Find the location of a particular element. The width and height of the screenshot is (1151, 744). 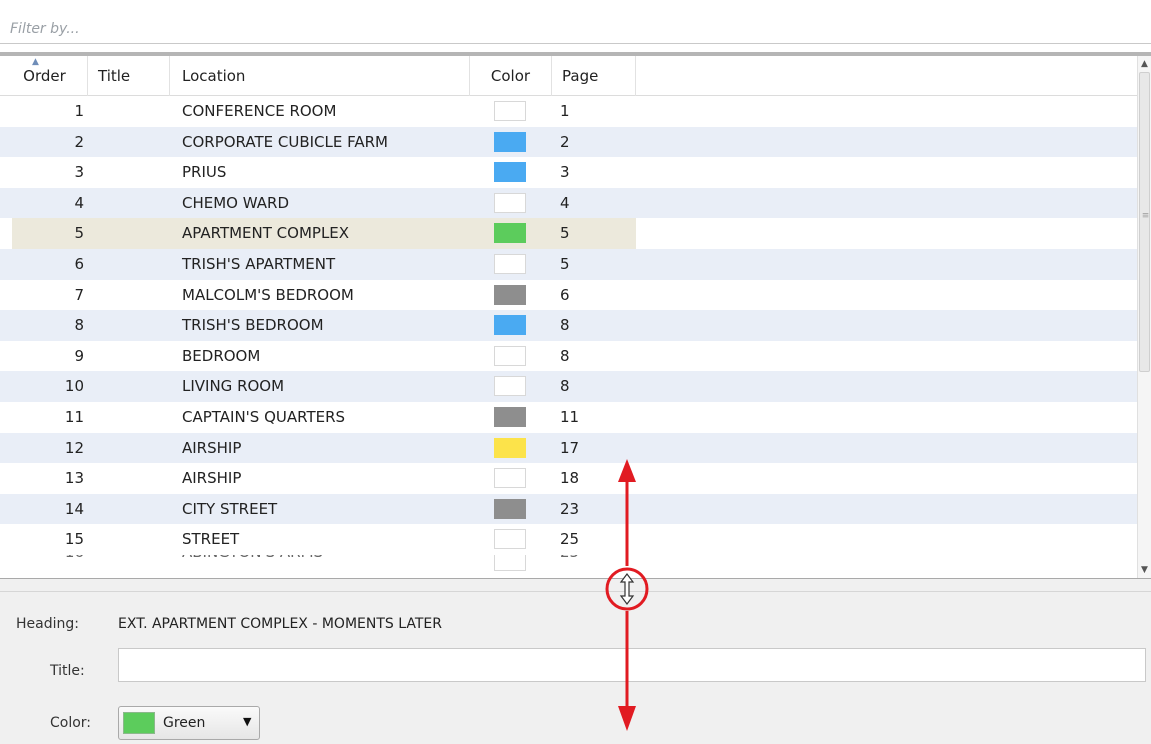

table-row: 7 MALCOLM'S BEDROOM 6 is located at coordinates (568, 295).